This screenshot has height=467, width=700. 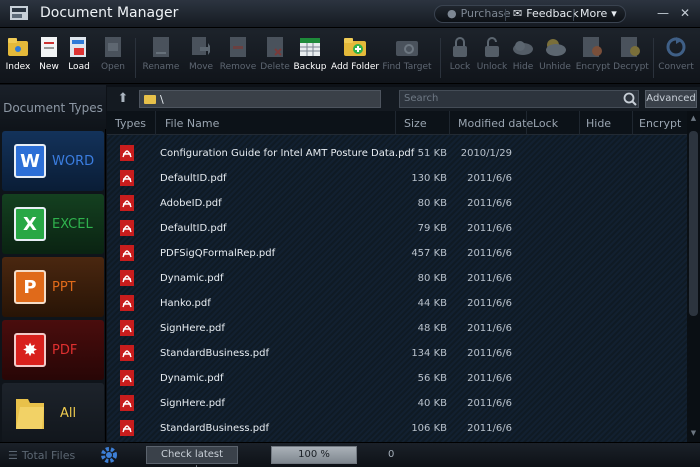 I want to click on table-row: StandardBusiness.pdf 134 KB 2011/6/6, so click(x=397, y=353).